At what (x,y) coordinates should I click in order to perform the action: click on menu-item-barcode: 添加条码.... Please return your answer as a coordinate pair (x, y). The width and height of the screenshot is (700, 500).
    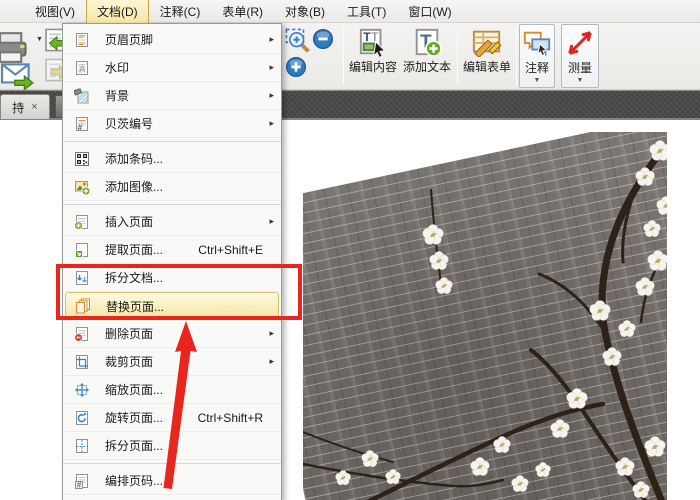
    Looking at the image, I should click on (172, 159).